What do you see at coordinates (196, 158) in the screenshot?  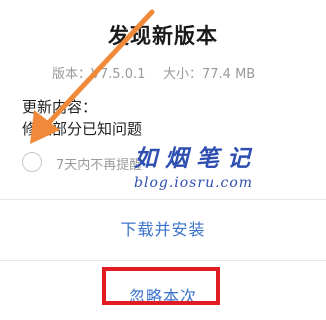 I see `watermark-title: 如烟笔记` at bounding box center [196, 158].